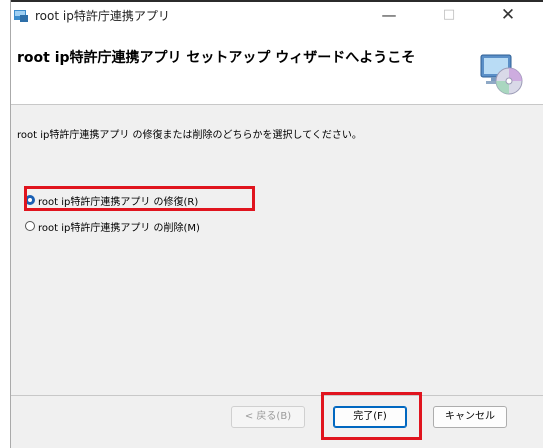 The width and height of the screenshot is (543, 448). I want to click on finish-button-highlight, so click(371, 416).